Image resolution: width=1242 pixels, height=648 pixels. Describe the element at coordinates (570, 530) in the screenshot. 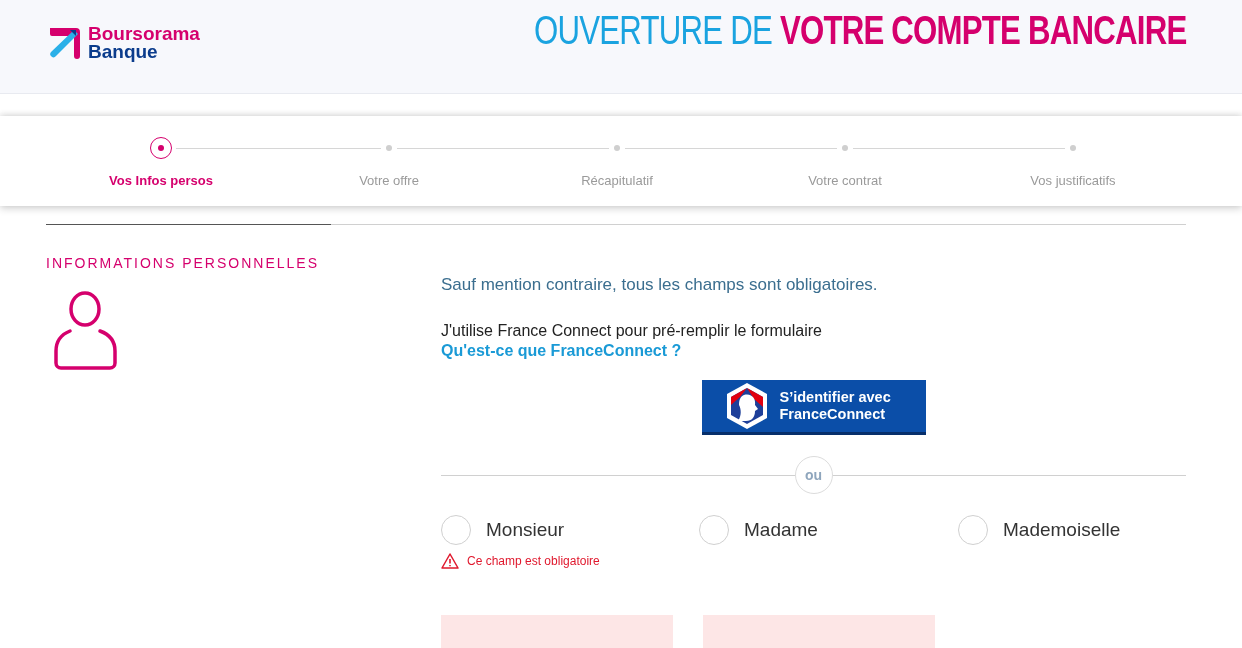

I see `radio-option: Monsieur` at that location.